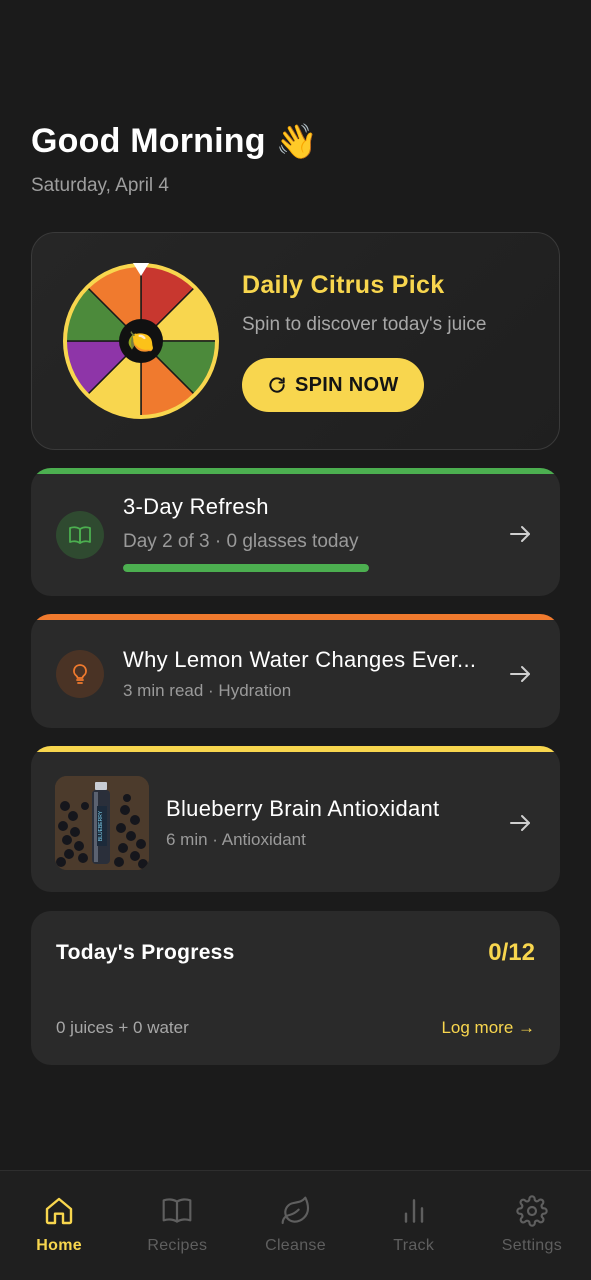 The height and width of the screenshot is (1280, 591). I want to click on article-icon-circle, so click(80, 674).